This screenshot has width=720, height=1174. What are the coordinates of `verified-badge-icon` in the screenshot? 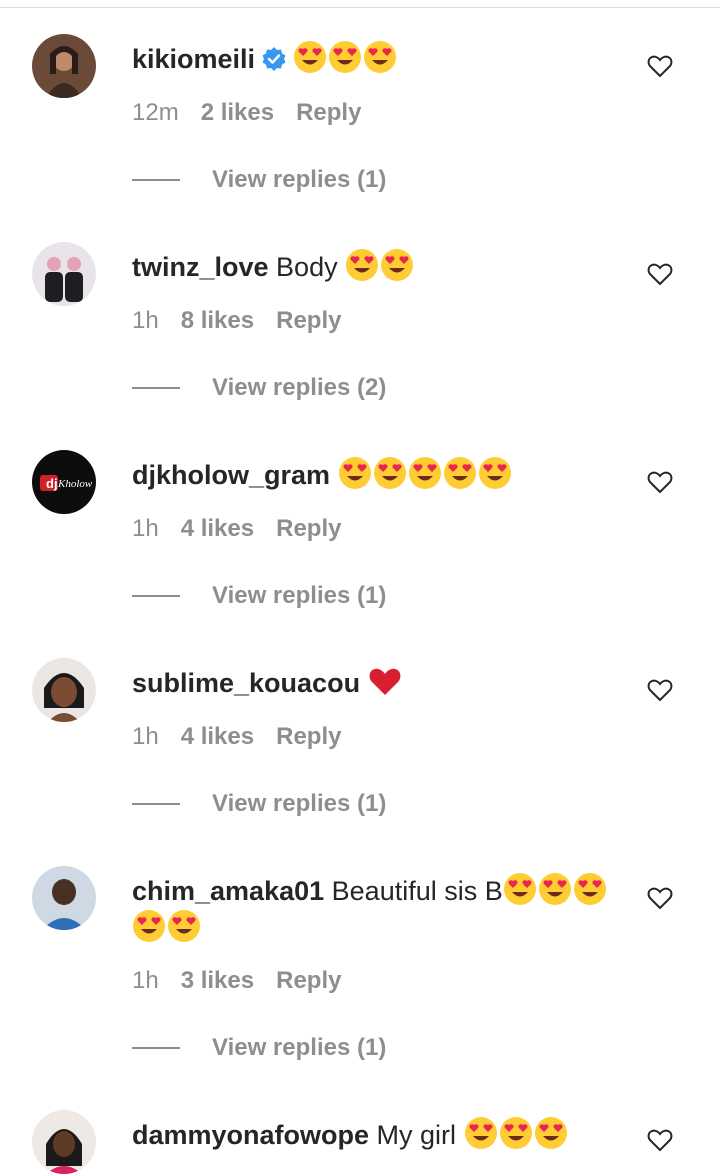 It's located at (274, 63).